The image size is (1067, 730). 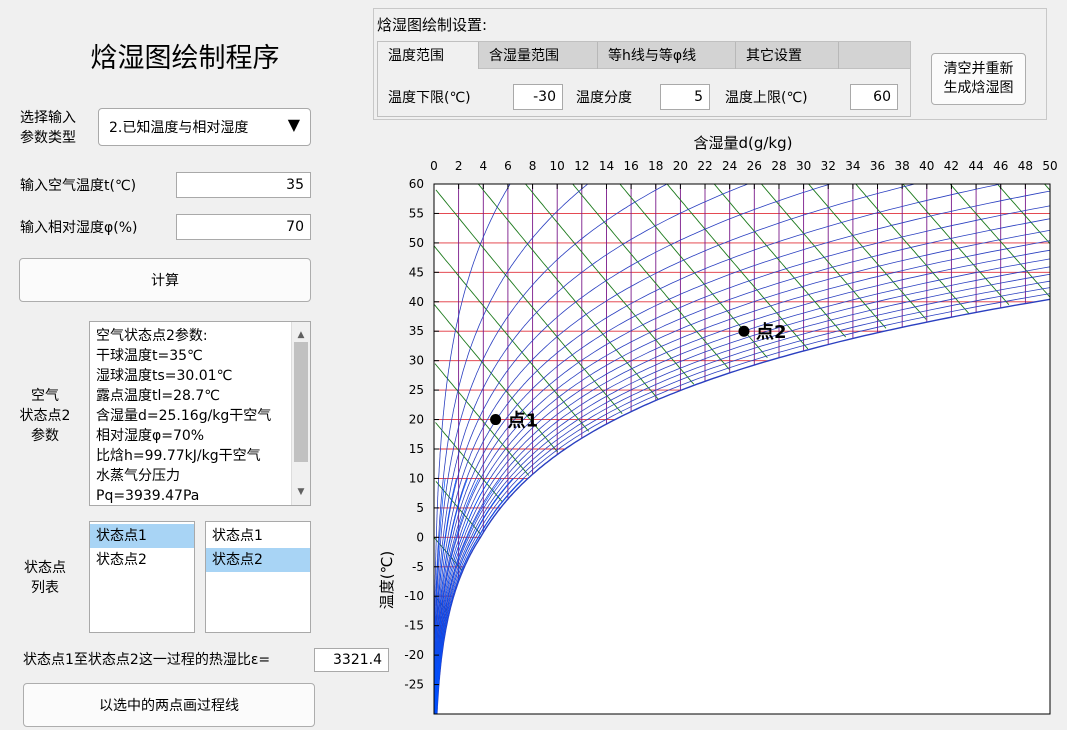 I want to click on tab-h-phi-lines: 等h线与等φ线, so click(x=667, y=55).